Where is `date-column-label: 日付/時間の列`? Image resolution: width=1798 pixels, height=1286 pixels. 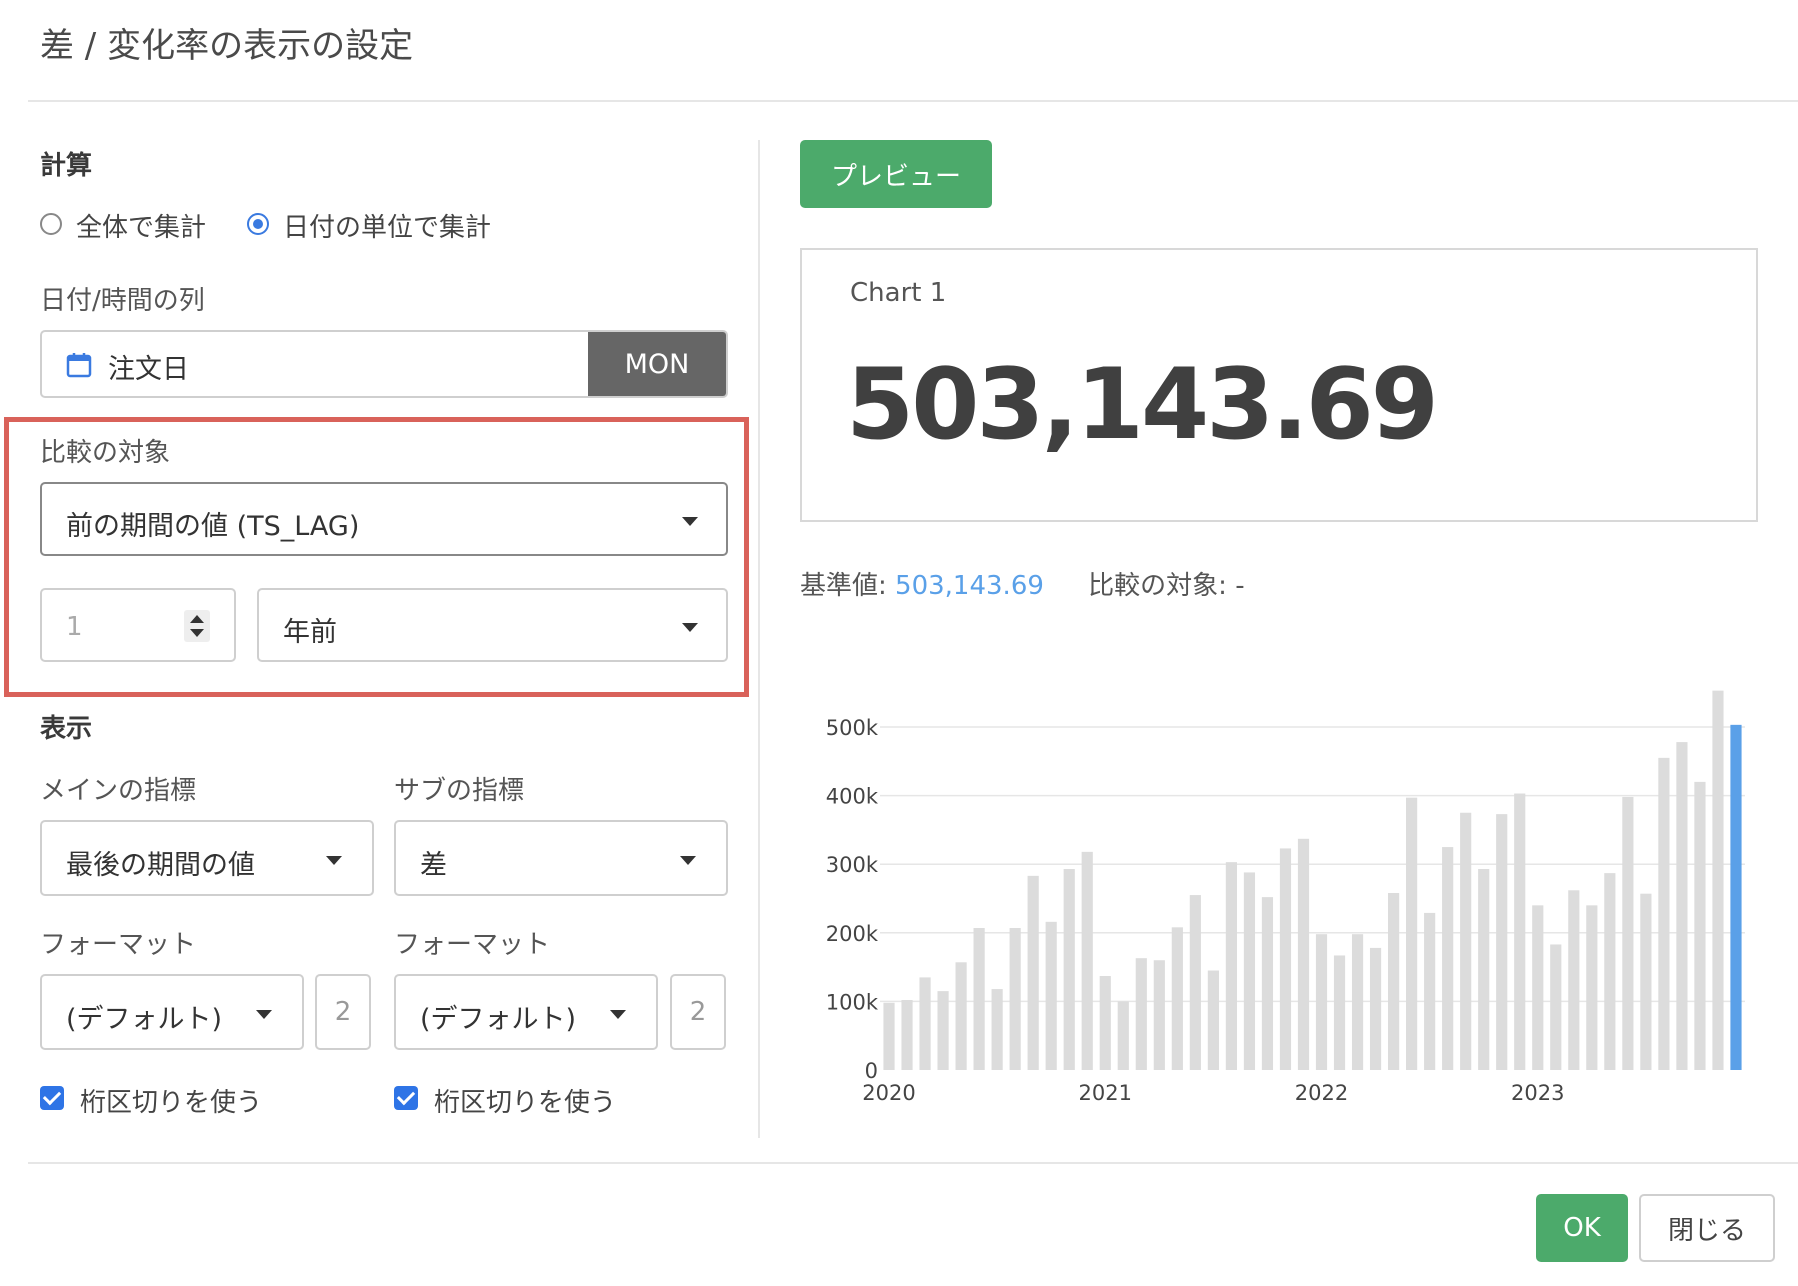
date-column-label: 日付/時間の列 is located at coordinates (122, 301).